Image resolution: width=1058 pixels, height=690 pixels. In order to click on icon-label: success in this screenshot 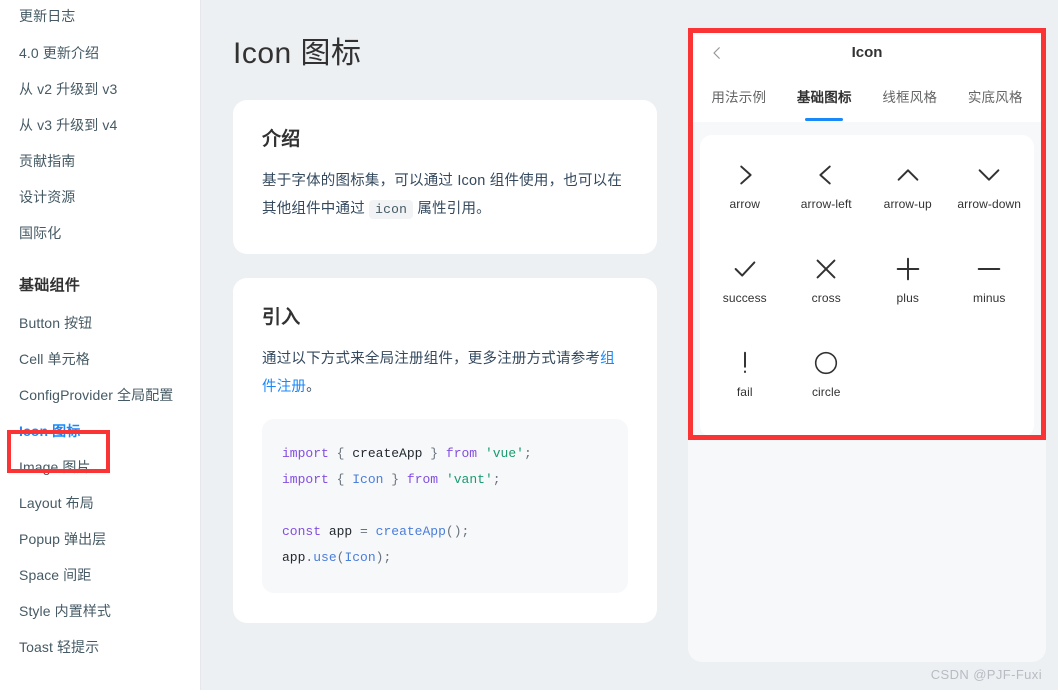, I will do `click(744, 298)`.